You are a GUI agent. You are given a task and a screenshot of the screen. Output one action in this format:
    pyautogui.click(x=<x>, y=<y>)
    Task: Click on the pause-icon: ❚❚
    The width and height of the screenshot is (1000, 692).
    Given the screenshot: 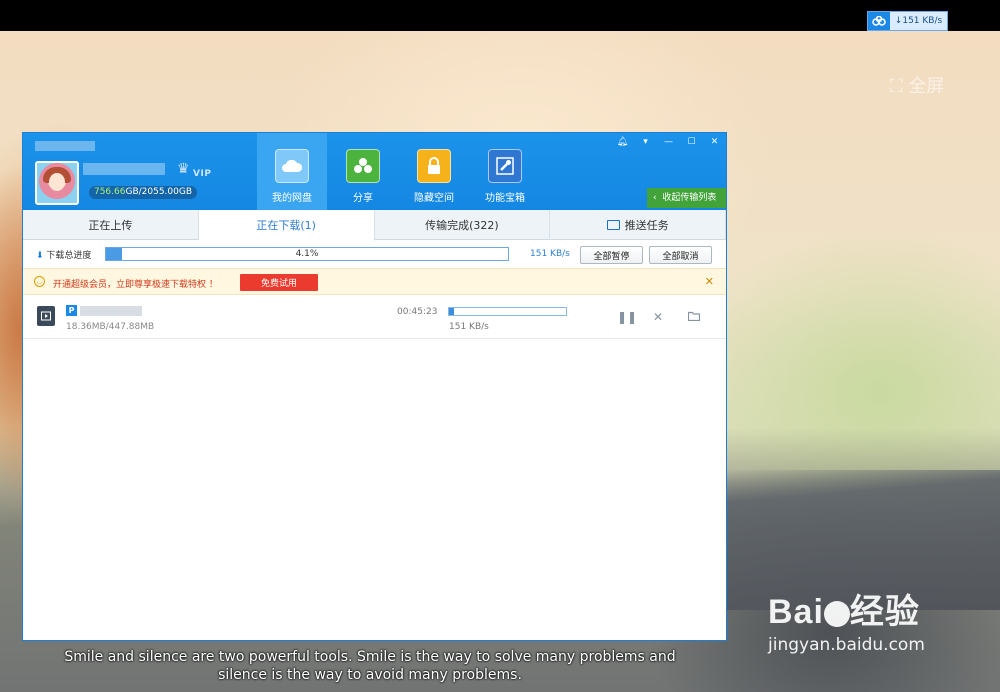 What is the action you would take?
    pyautogui.click(x=627, y=317)
    